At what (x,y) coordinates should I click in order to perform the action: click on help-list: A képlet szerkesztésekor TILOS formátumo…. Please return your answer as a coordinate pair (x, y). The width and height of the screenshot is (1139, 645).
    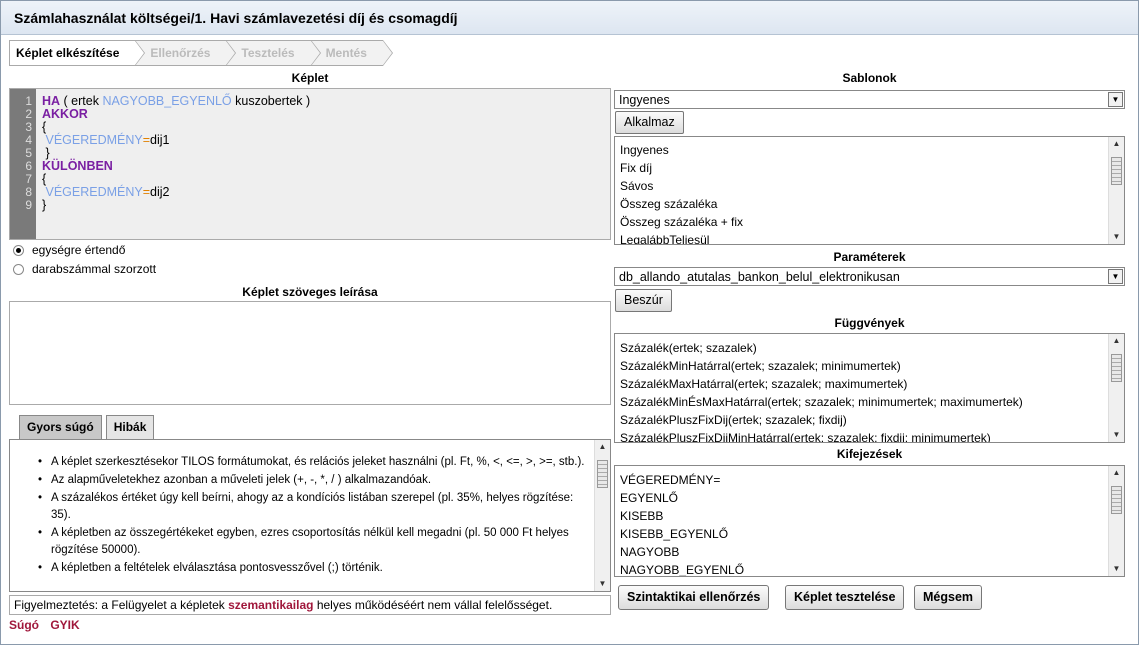
    Looking at the image, I should click on (312, 516).